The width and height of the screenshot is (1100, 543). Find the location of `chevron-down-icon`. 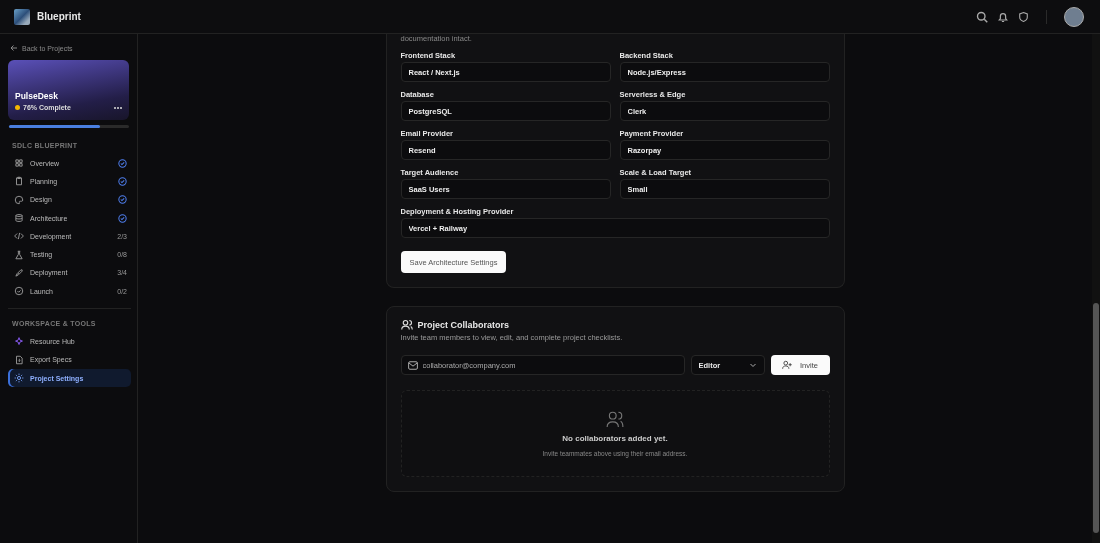

chevron-down-icon is located at coordinates (752, 365).